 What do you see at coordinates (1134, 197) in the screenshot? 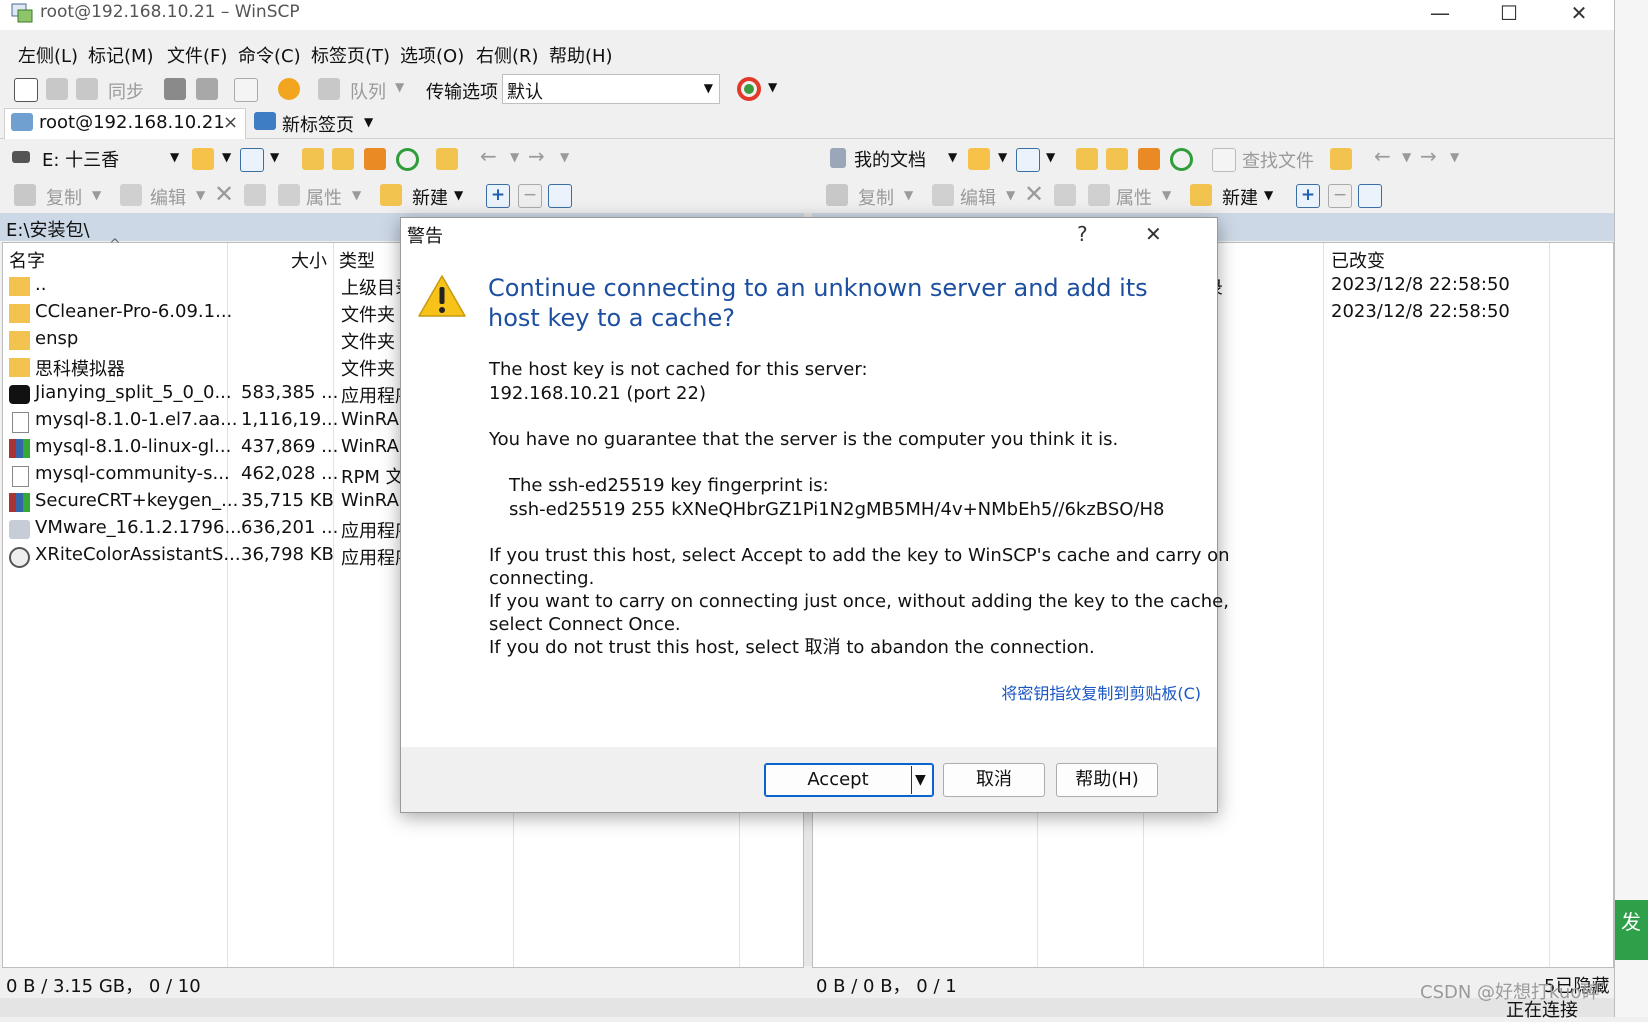
I see `right-properties-label: 属性` at bounding box center [1134, 197].